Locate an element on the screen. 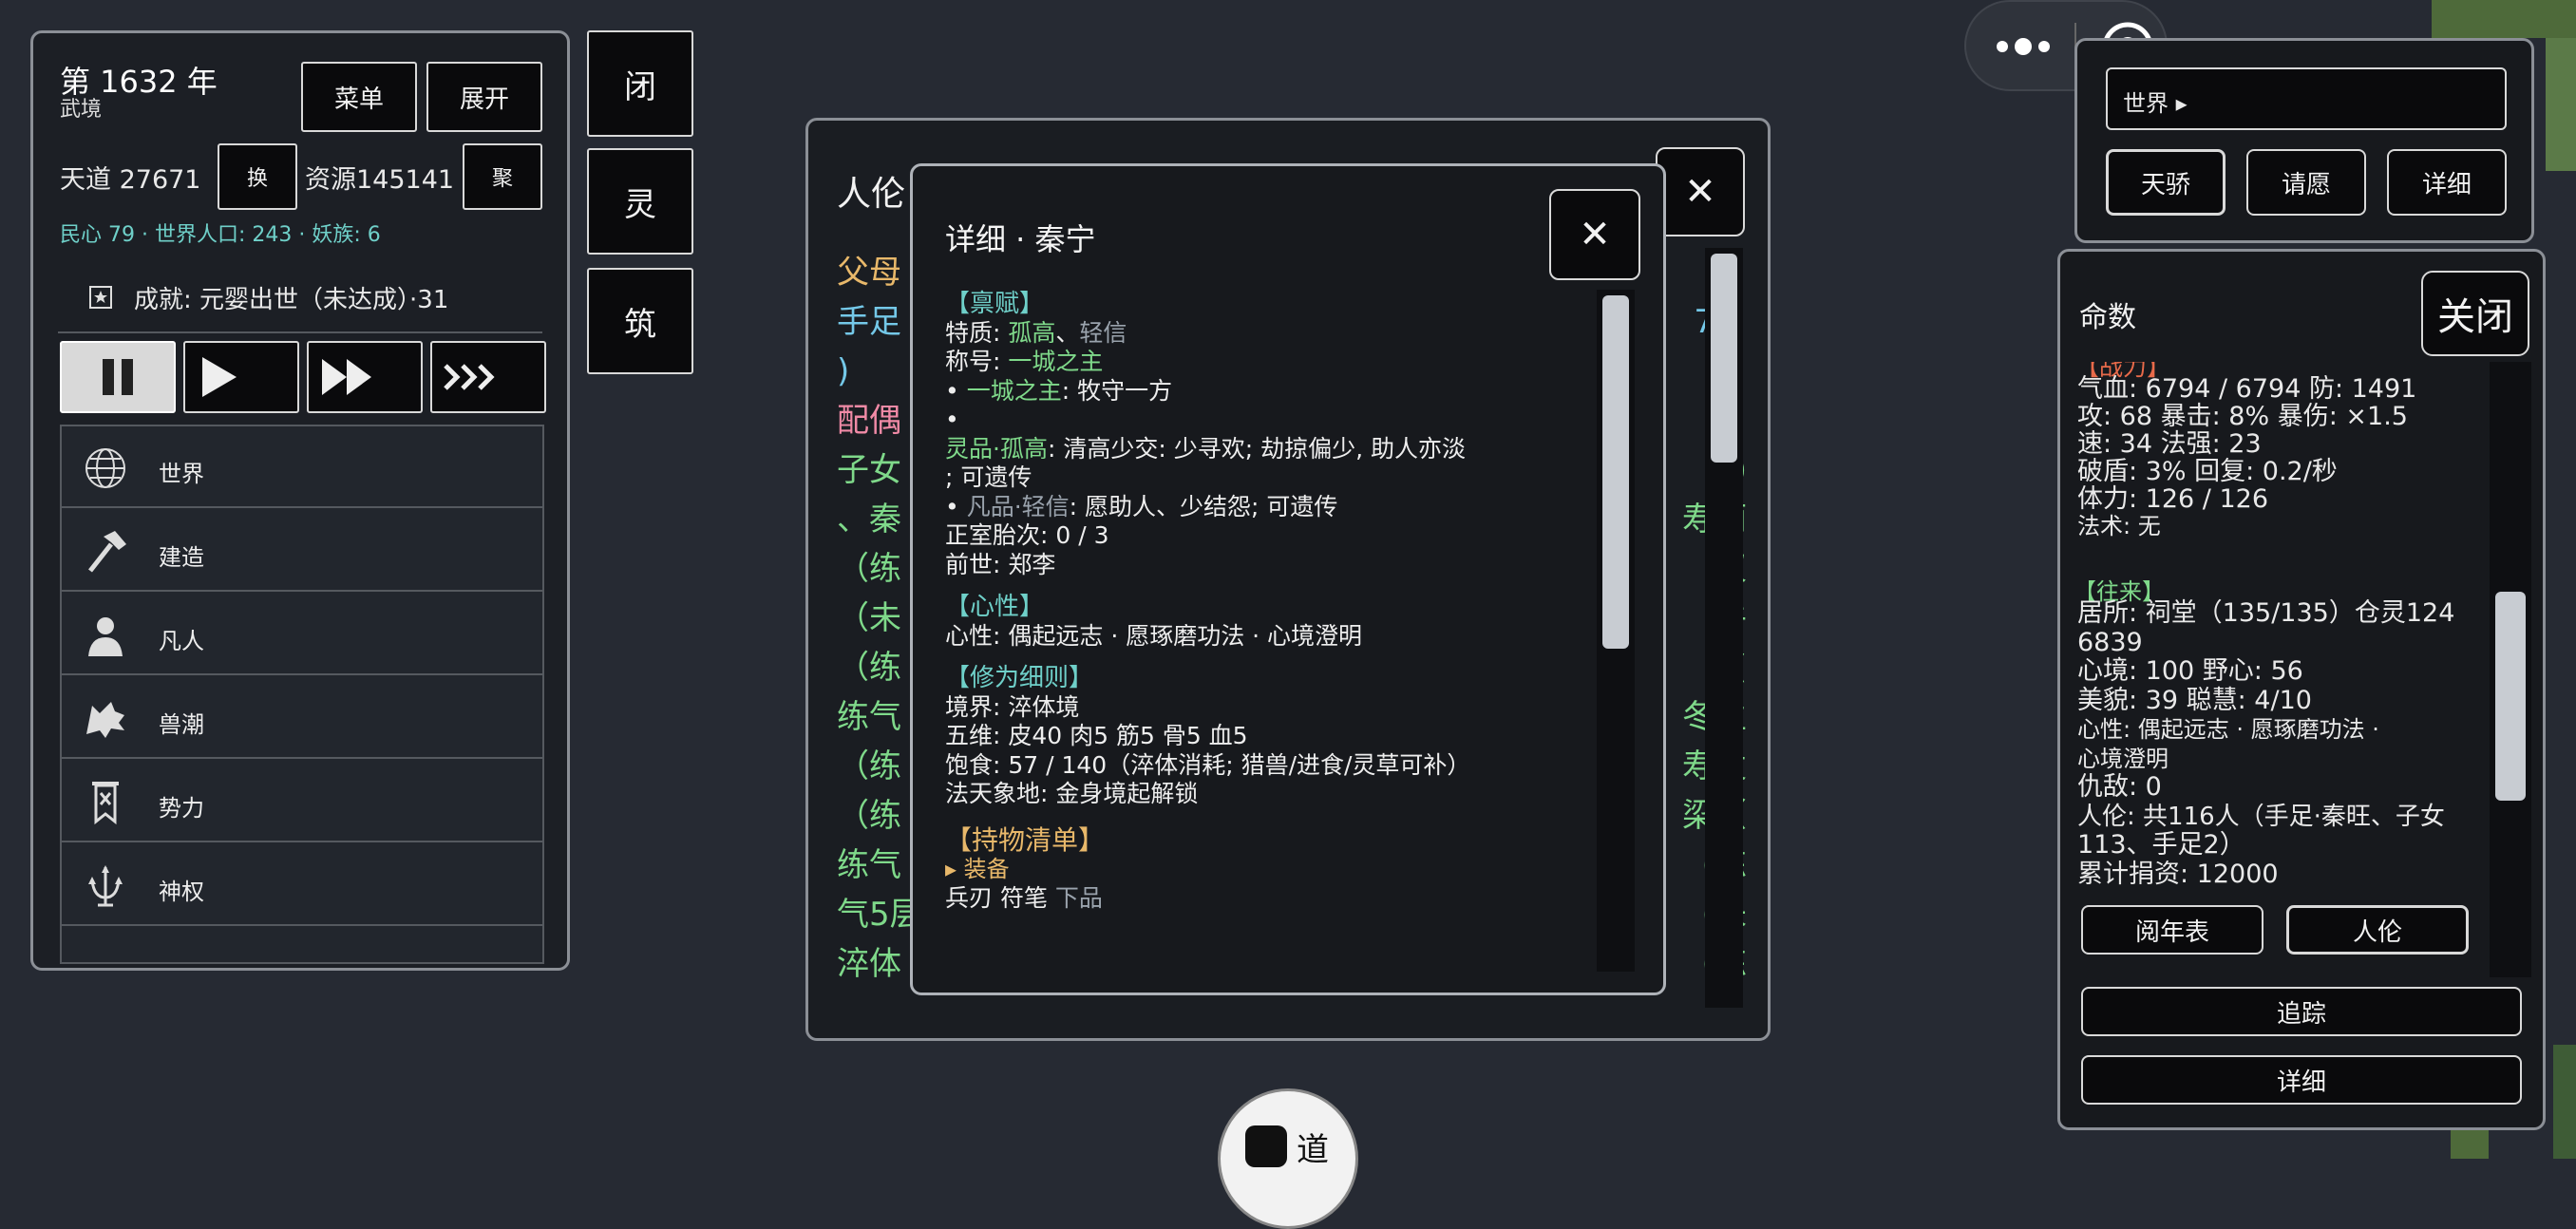 The height and width of the screenshot is (1229, 2576). detail-text: 孤高 is located at coordinates (1032, 333).